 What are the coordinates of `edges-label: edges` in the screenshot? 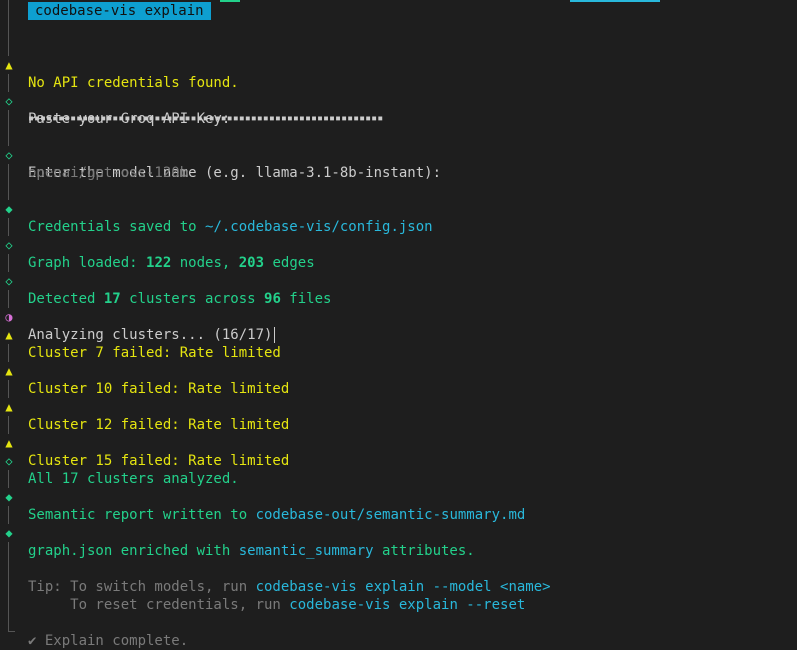 It's located at (289, 263).